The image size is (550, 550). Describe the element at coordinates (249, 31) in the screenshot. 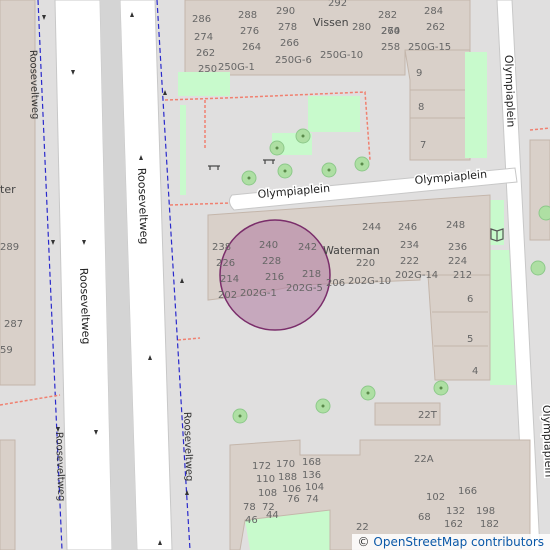

I see `house-number: 276` at that location.